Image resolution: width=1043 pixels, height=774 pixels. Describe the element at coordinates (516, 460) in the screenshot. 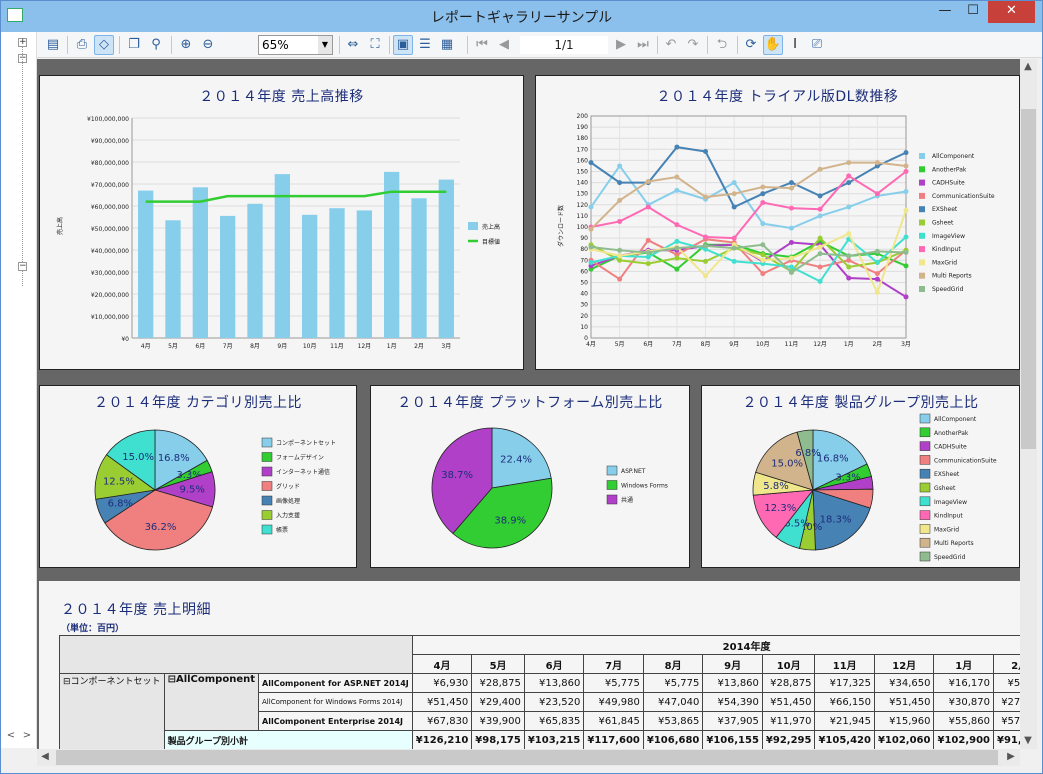

I see `slice-label: 22.4%` at that location.